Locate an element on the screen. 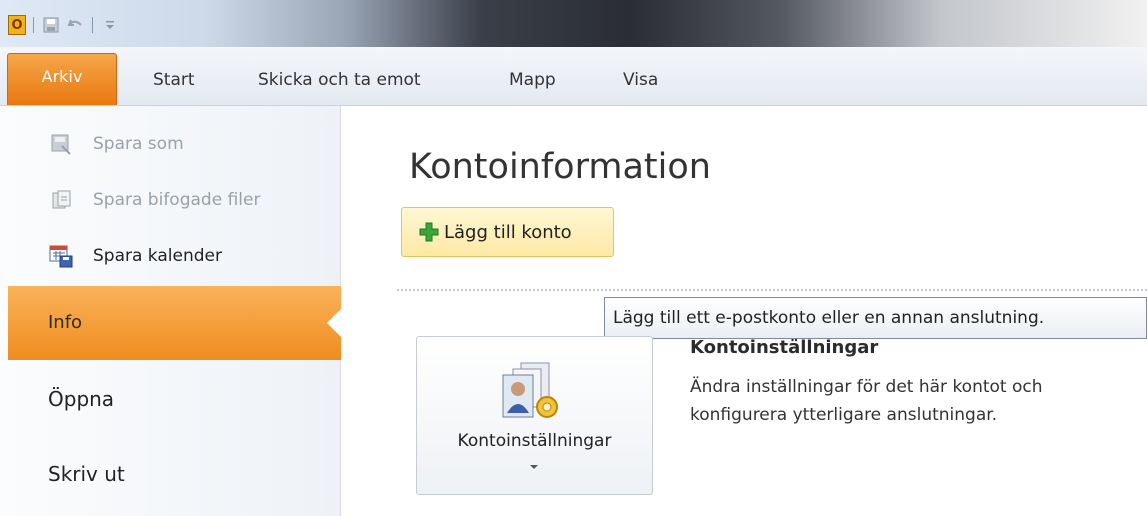 The image size is (1147, 516). plus-icon is located at coordinates (429, 232).